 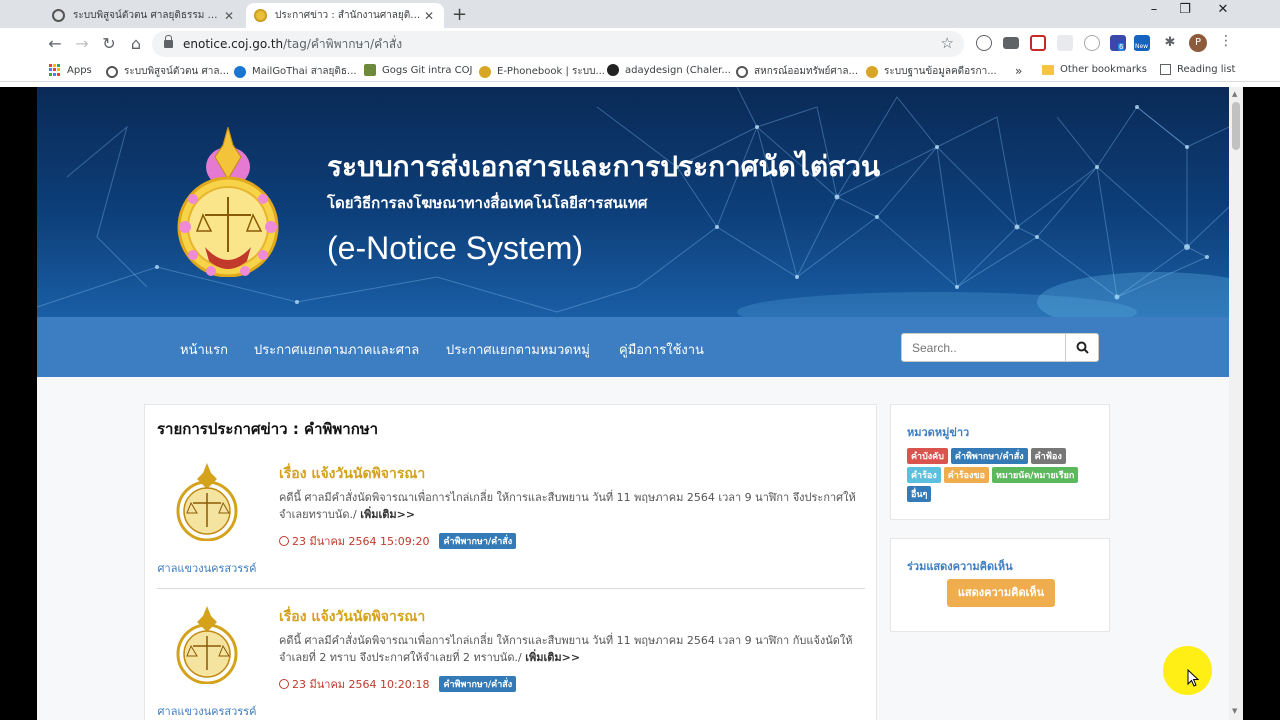 I want to click on folder-icon, so click(x=1048, y=69).